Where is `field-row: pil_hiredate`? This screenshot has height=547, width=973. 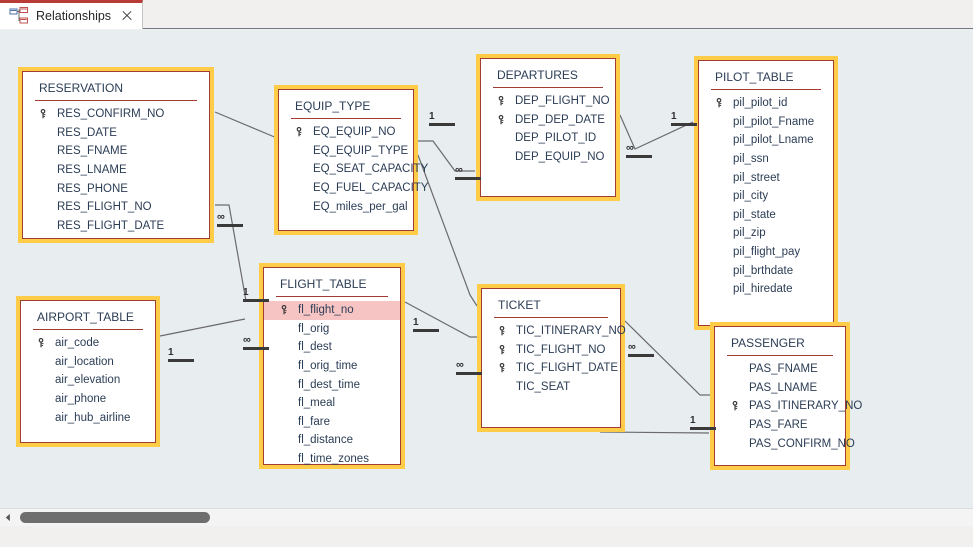 field-row: pil_hiredate is located at coordinates (766, 289).